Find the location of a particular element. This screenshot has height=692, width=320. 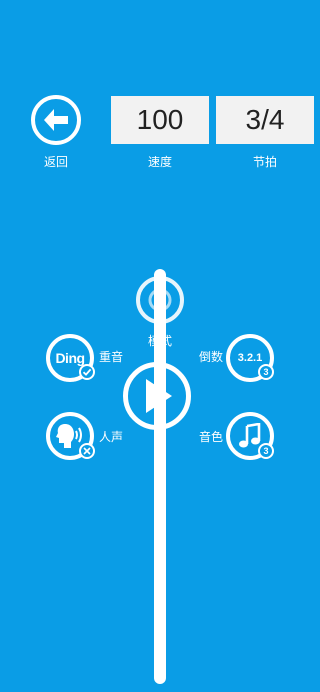

tempo-label: 速度 is located at coordinates (159, 162).